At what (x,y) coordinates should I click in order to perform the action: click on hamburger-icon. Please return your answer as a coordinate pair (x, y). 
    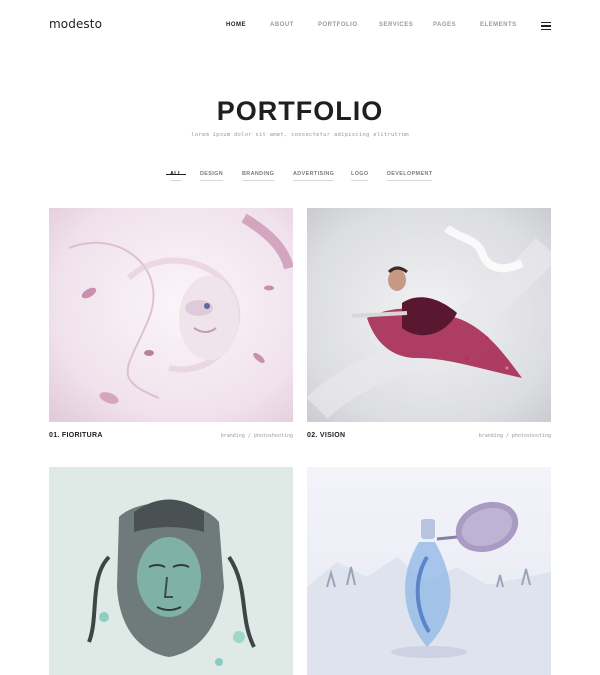
    Looking at the image, I should click on (546, 26).